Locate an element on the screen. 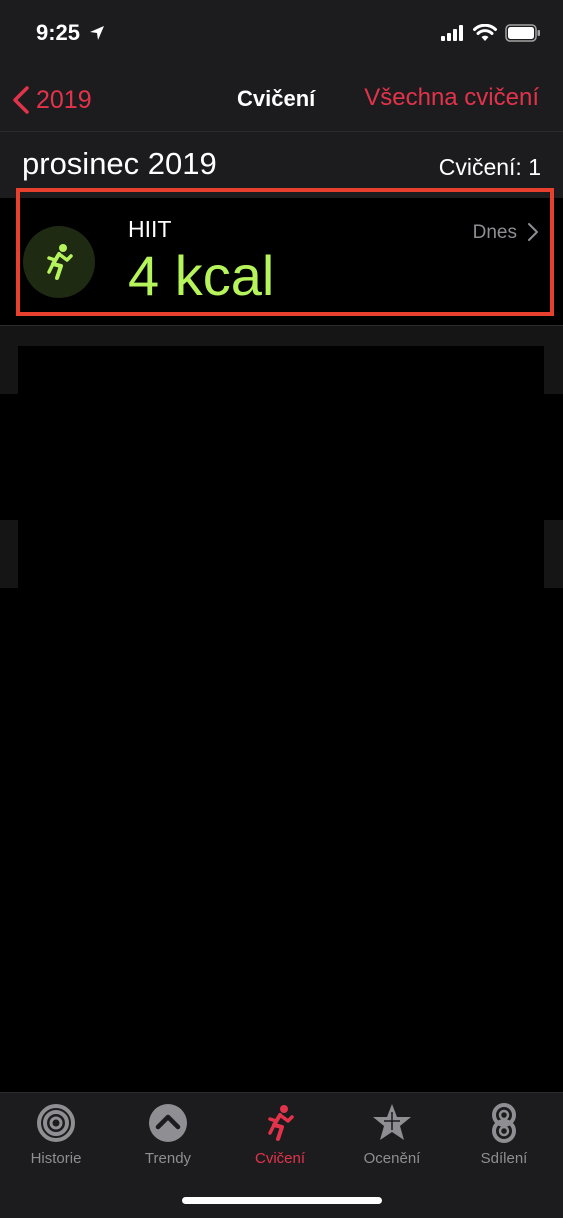 This screenshot has width=563, height=1218. back-button-label: 2019 is located at coordinates (64, 99).